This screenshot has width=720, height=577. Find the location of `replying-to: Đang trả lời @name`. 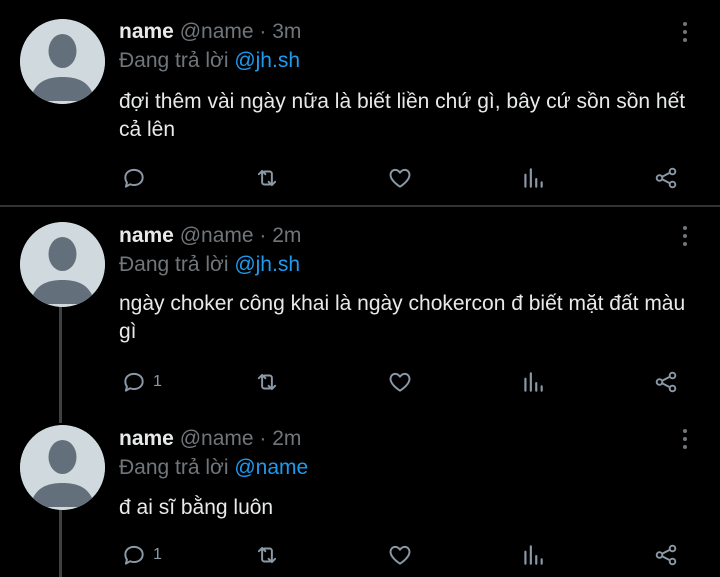

replying-to: Đang trả lời @name is located at coordinates (213, 468).